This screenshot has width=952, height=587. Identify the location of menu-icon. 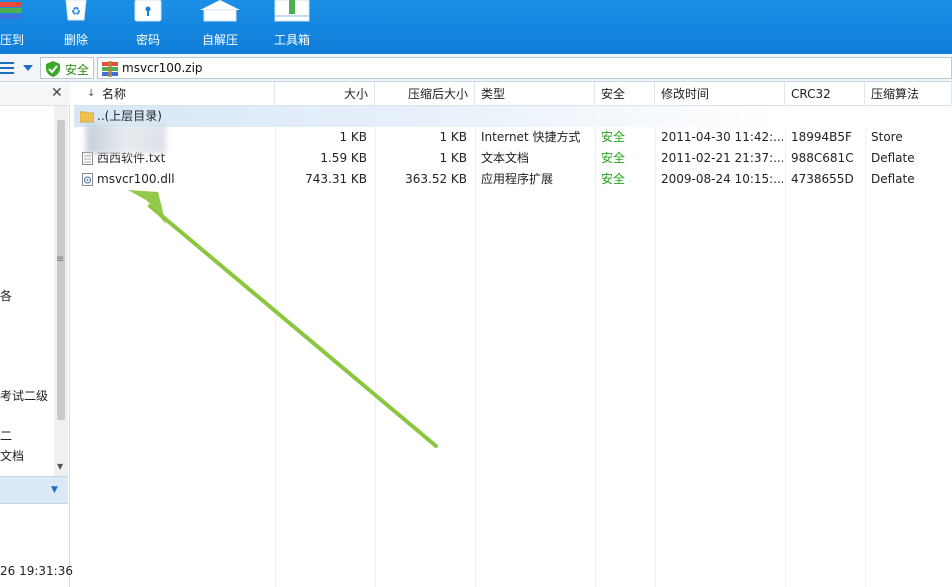
(7, 68).